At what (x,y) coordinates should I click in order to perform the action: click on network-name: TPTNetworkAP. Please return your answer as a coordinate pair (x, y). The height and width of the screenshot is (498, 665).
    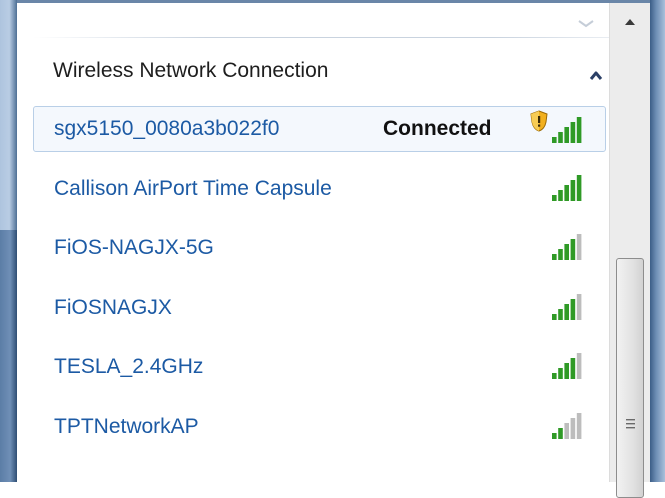
    Looking at the image, I should click on (126, 426).